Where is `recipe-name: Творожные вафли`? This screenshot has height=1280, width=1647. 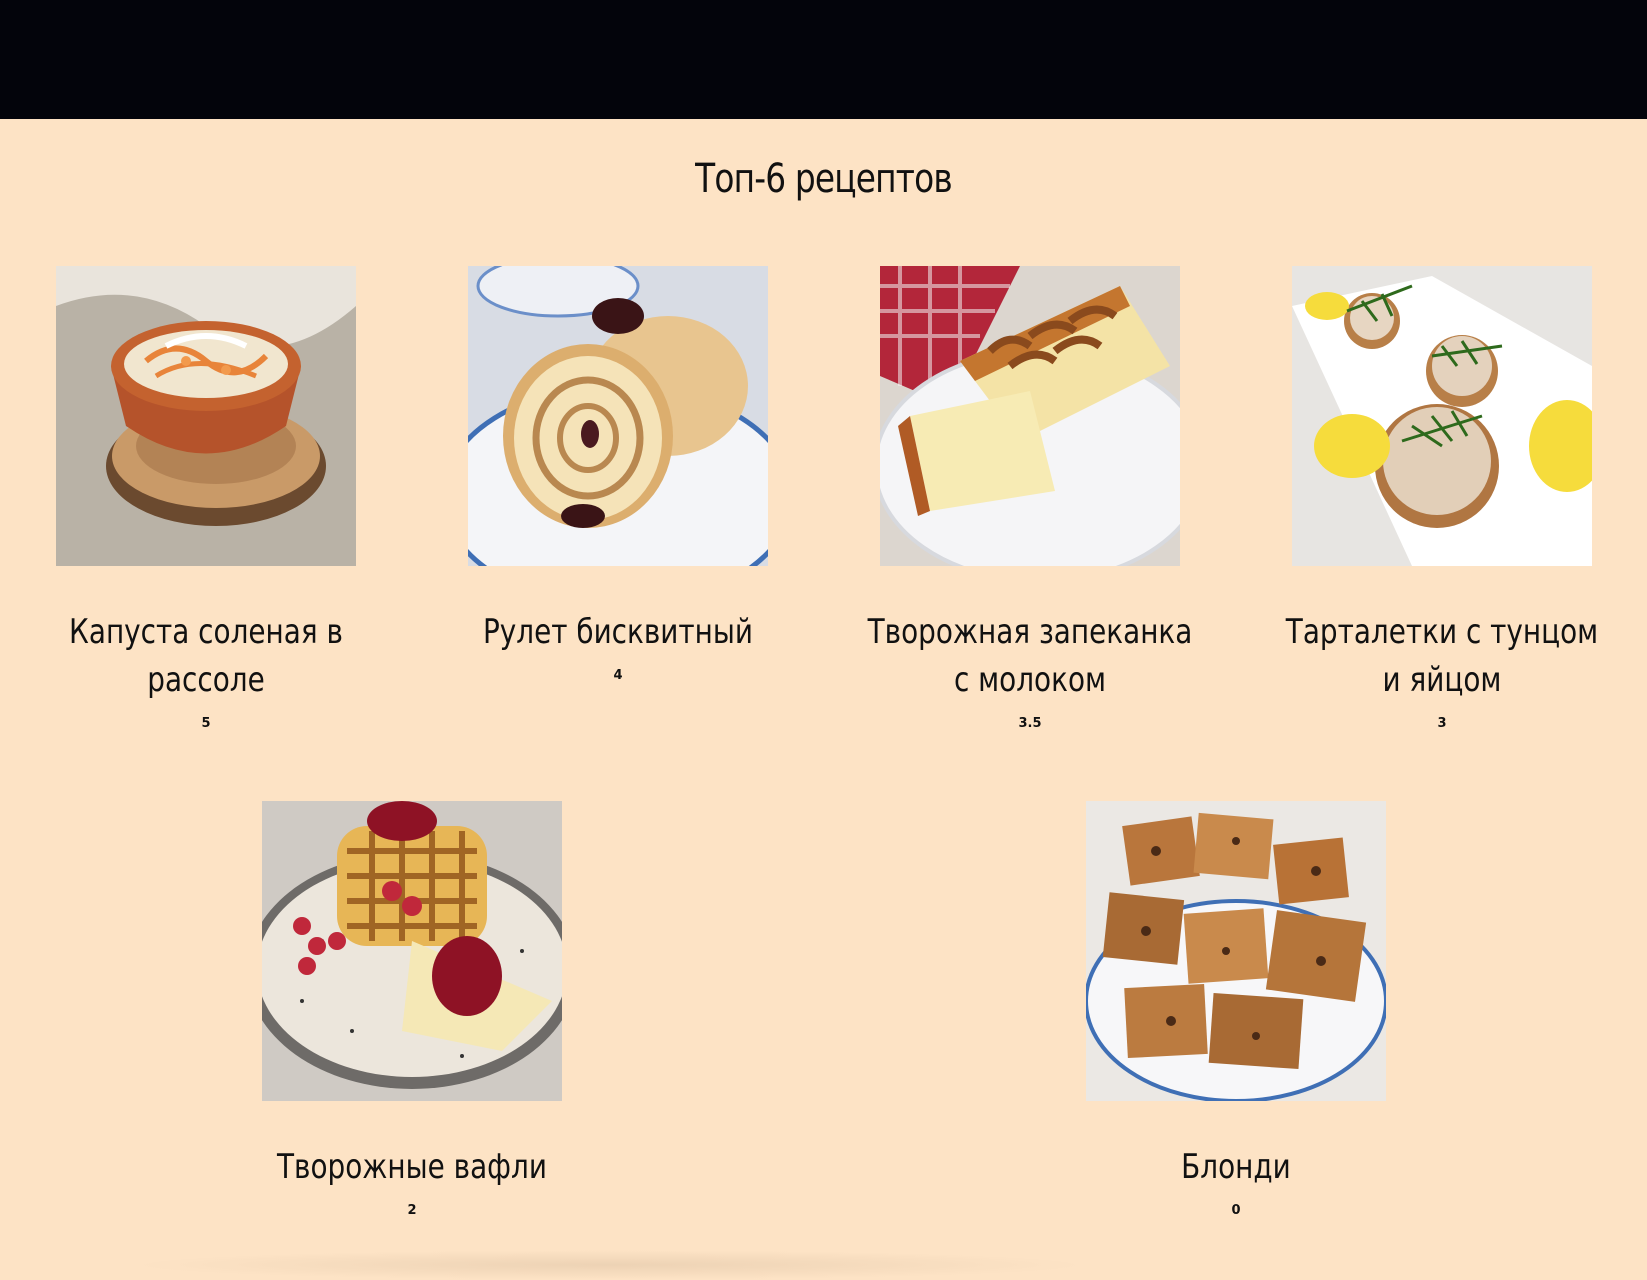 recipe-name: Творожные вафли is located at coordinates (412, 1167).